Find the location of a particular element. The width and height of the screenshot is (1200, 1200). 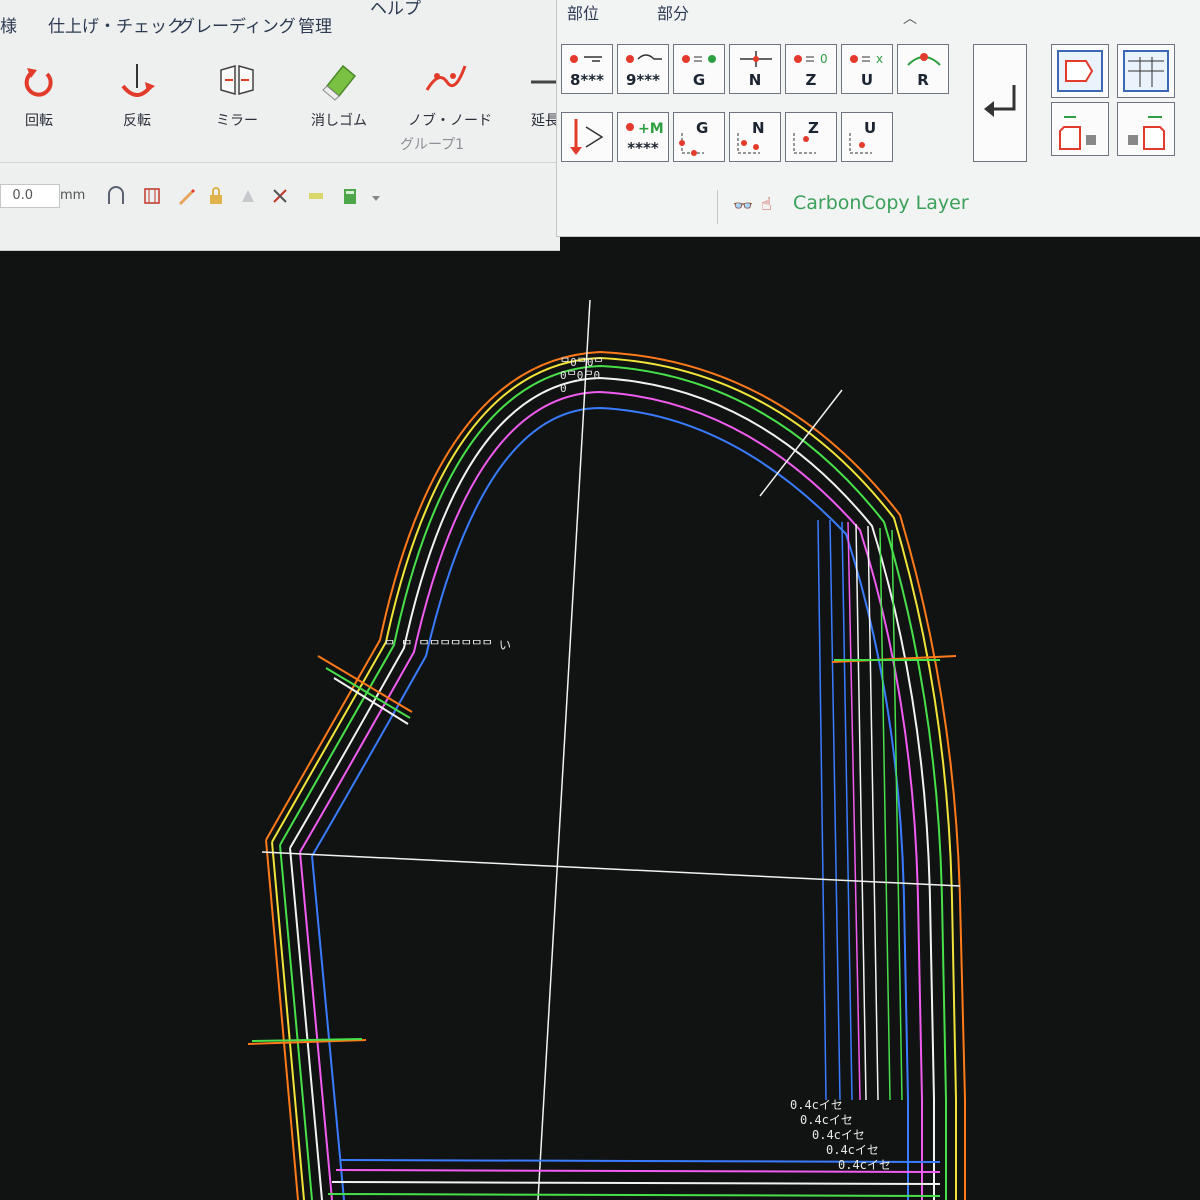

rotate-label: 回転 is located at coordinates (39, 121).